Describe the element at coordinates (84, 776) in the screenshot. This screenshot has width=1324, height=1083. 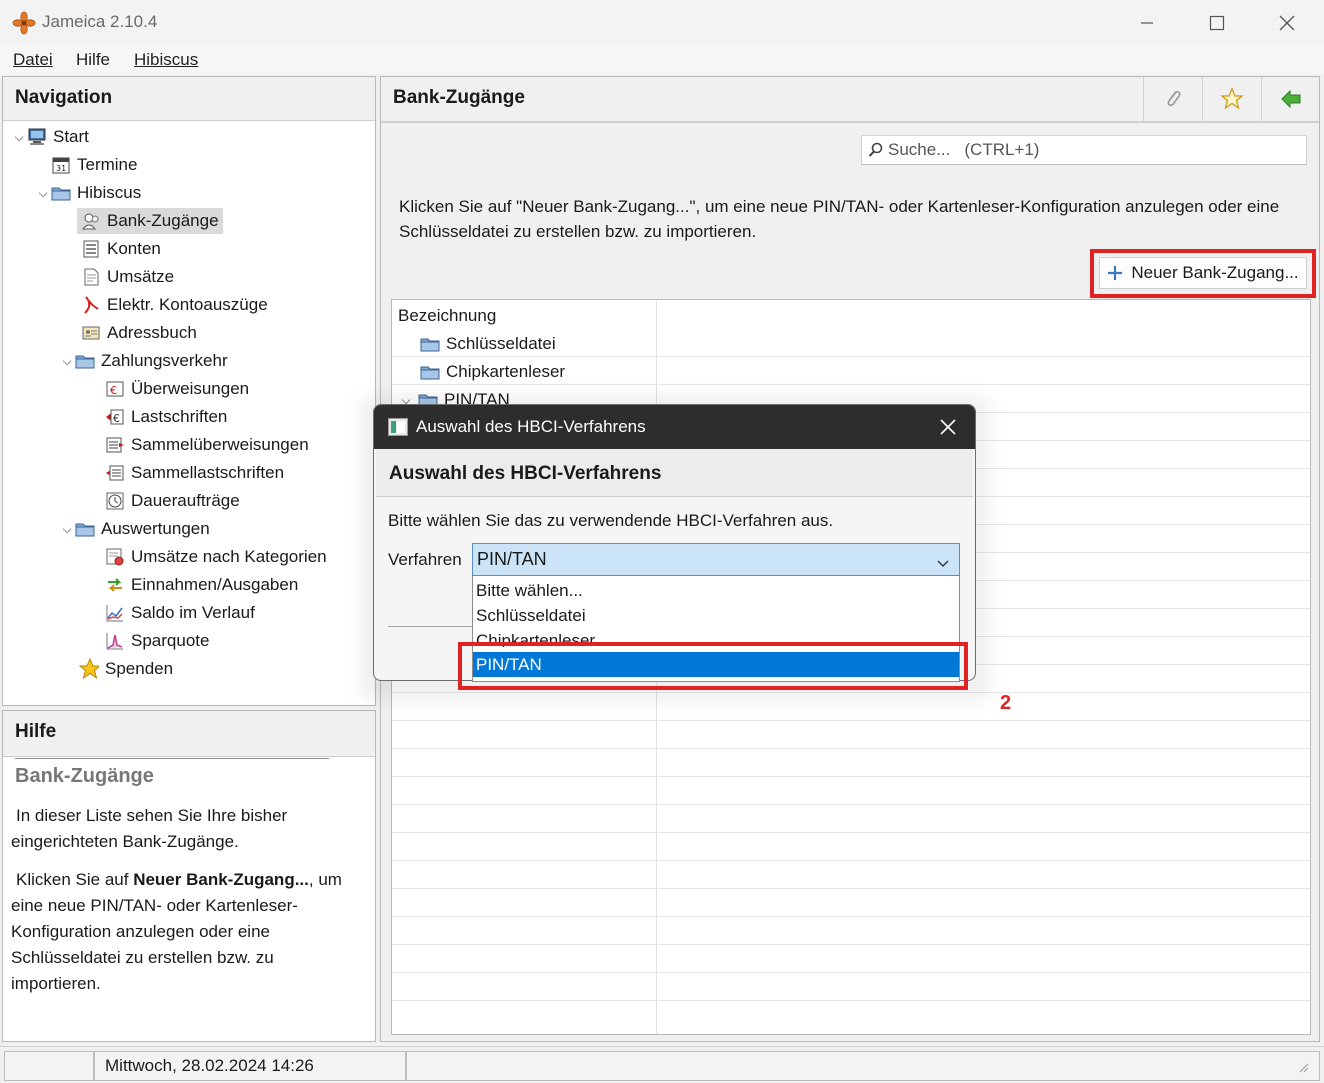
I see `help-heading: Bank-Zugänge` at that location.